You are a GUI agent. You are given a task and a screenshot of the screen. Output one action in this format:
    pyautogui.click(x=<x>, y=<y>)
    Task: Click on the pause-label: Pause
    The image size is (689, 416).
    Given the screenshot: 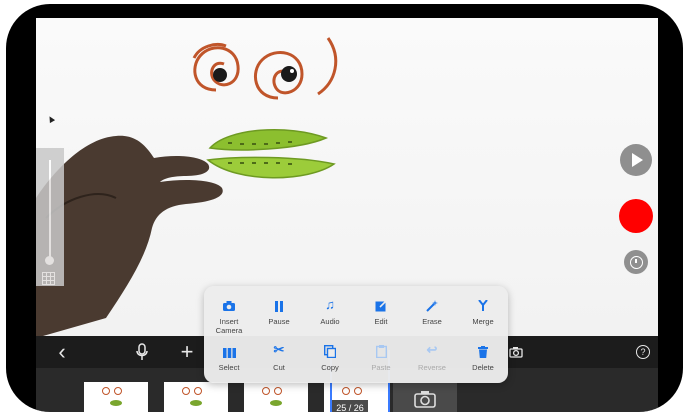 What is the action you would take?
    pyautogui.click(x=279, y=321)
    